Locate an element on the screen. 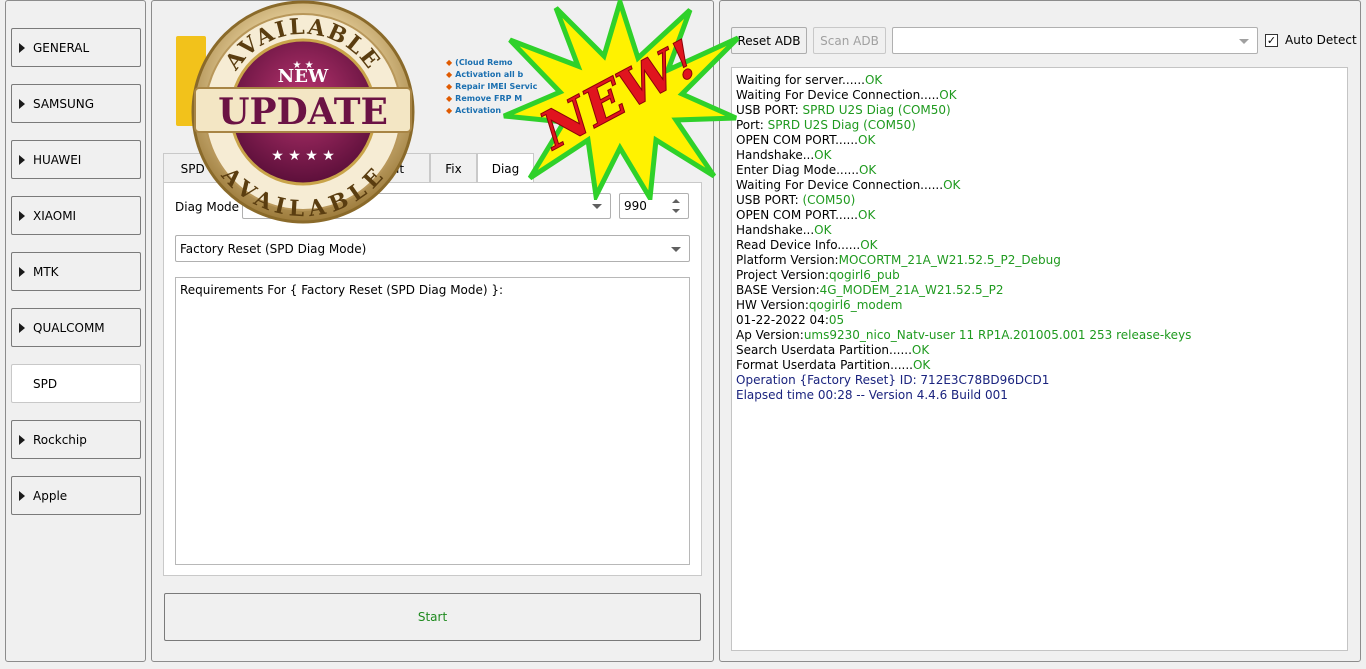  log-text: 01-22-2022 04: is located at coordinates (782, 320).